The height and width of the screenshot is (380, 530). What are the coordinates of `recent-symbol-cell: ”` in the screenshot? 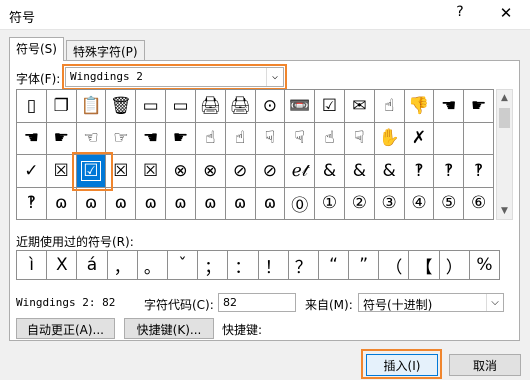 It's located at (364, 265).